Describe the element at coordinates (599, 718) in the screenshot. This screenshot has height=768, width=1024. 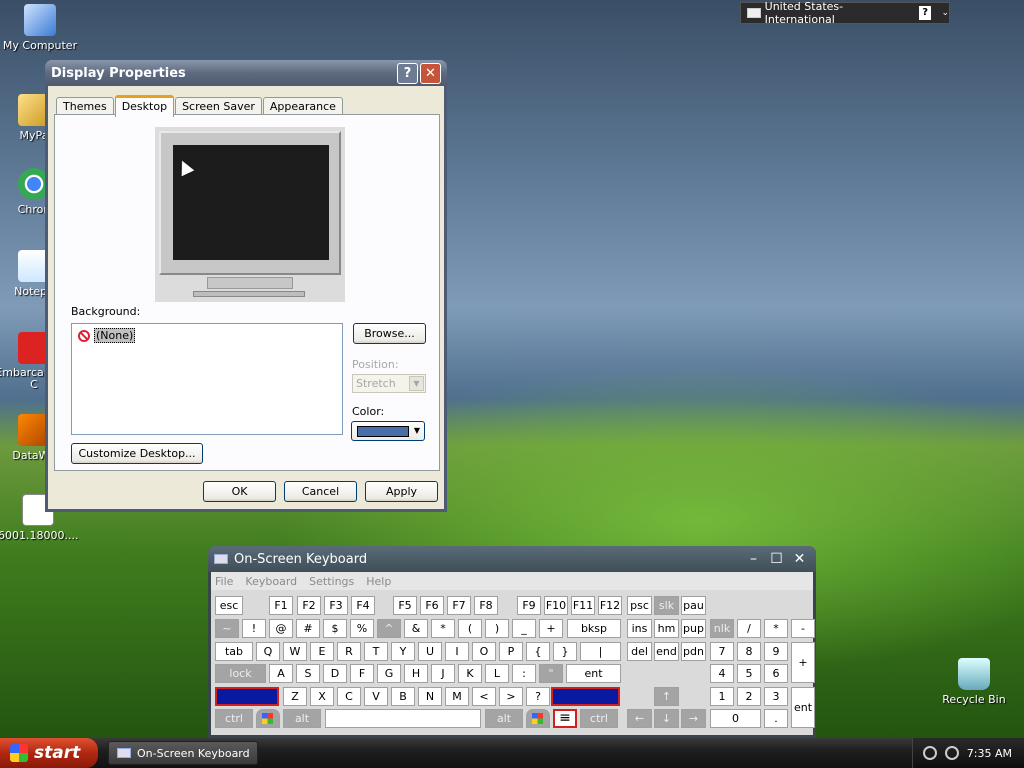
I see `key-5-7: ctrl` at that location.